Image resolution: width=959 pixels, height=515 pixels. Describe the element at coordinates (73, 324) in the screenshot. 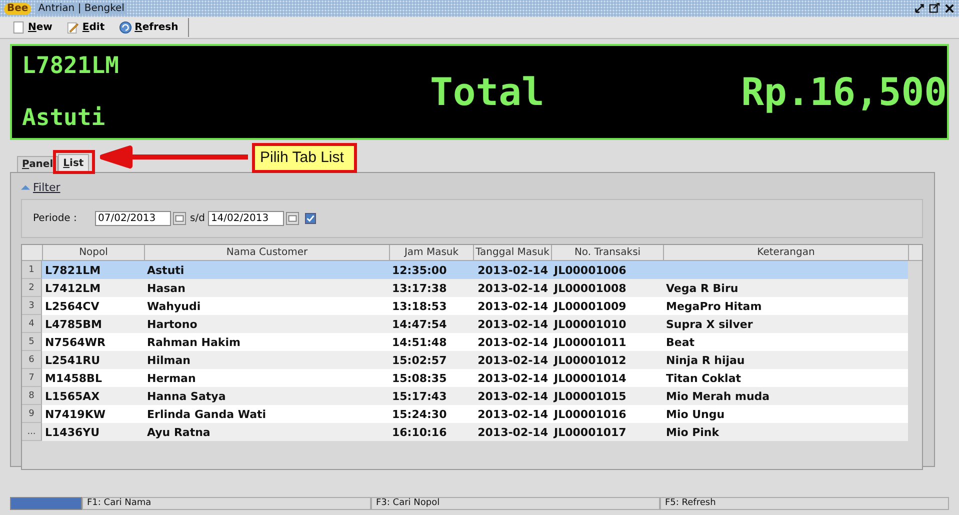

I see `table-cell: L4785BM` at that location.